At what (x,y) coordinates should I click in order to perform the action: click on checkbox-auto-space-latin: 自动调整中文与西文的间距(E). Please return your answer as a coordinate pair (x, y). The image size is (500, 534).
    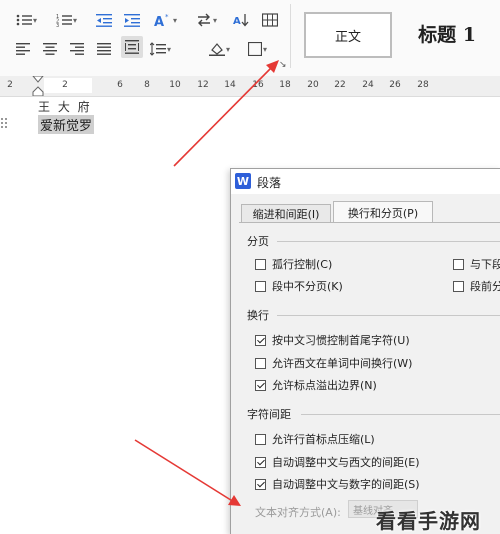
    Looking at the image, I should click on (337, 462).